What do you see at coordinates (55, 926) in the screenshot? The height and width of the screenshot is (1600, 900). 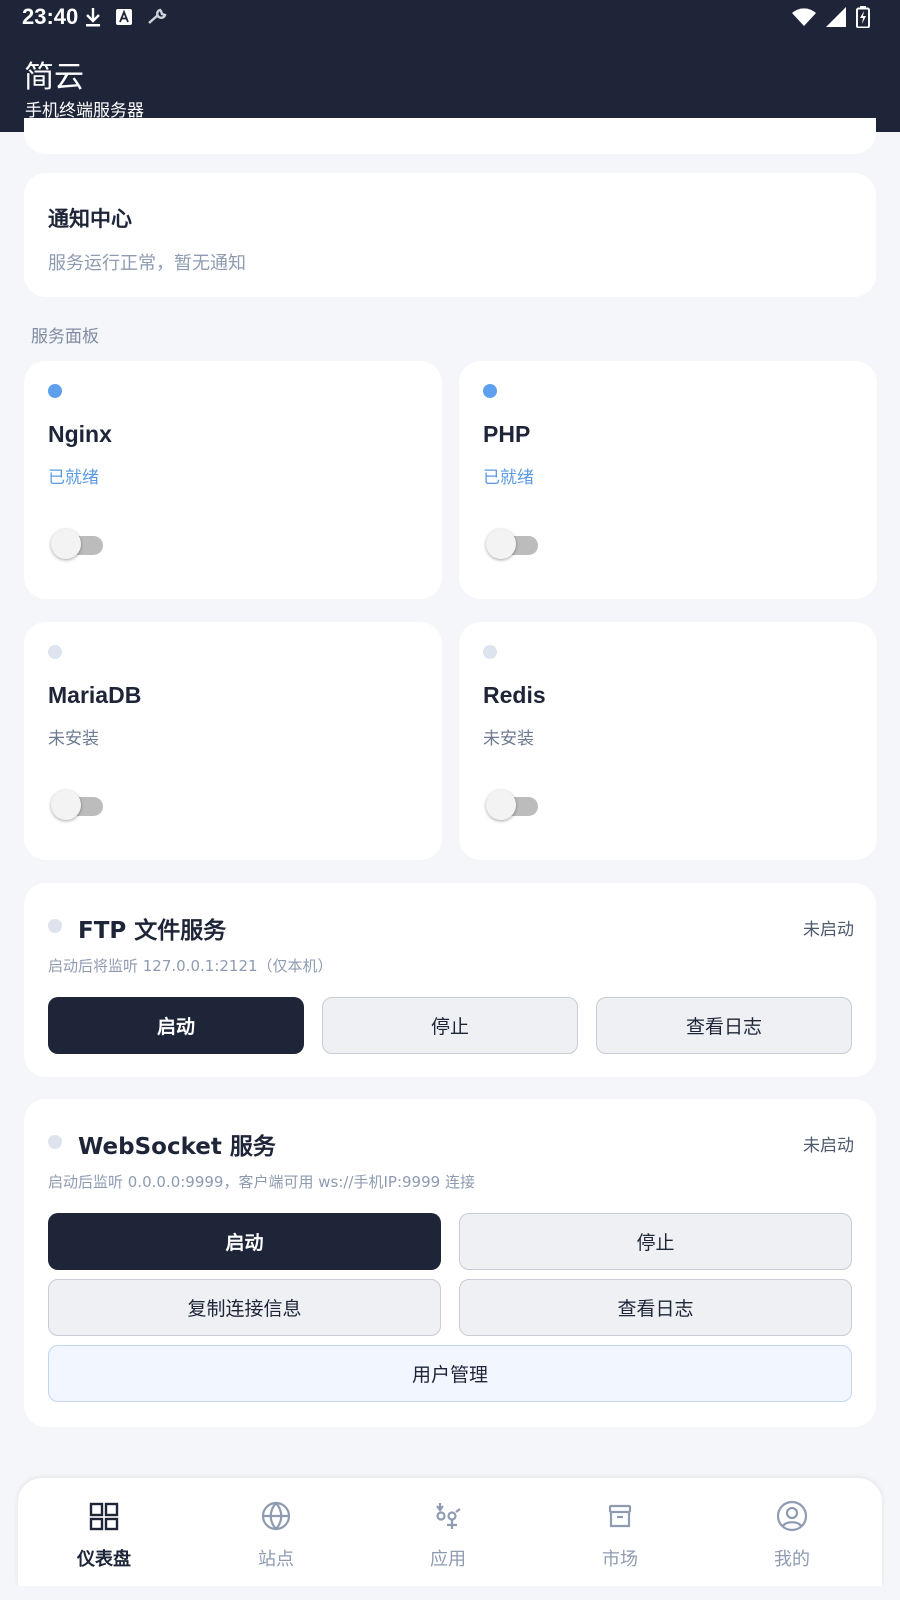 I see `ftp-status-dot` at bounding box center [55, 926].